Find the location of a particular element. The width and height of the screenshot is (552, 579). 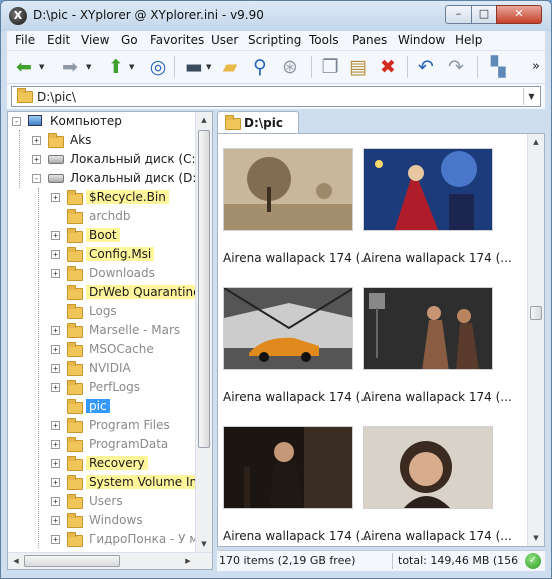

list-scroll-thumb is located at coordinates (536, 313).